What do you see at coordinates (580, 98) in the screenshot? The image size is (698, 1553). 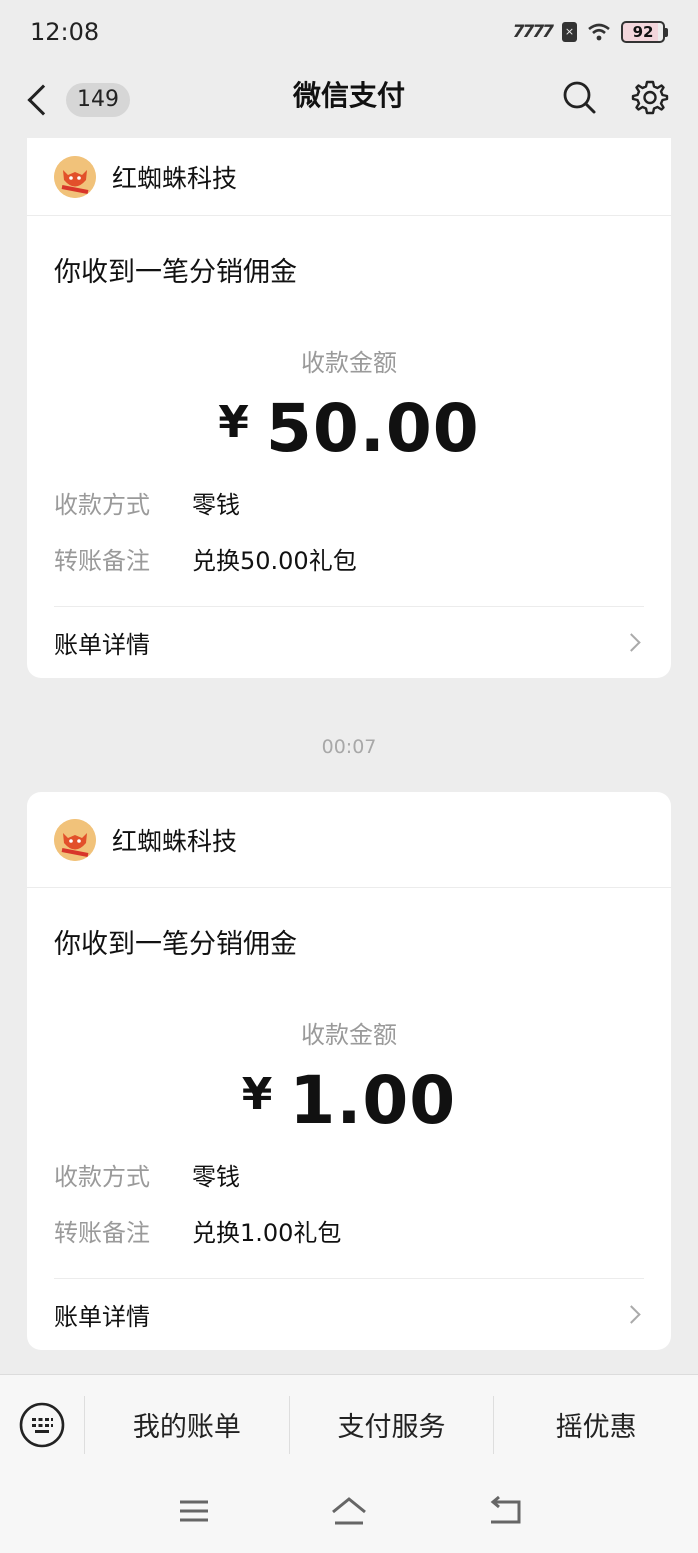 I see `search-icon` at bounding box center [580, 98].